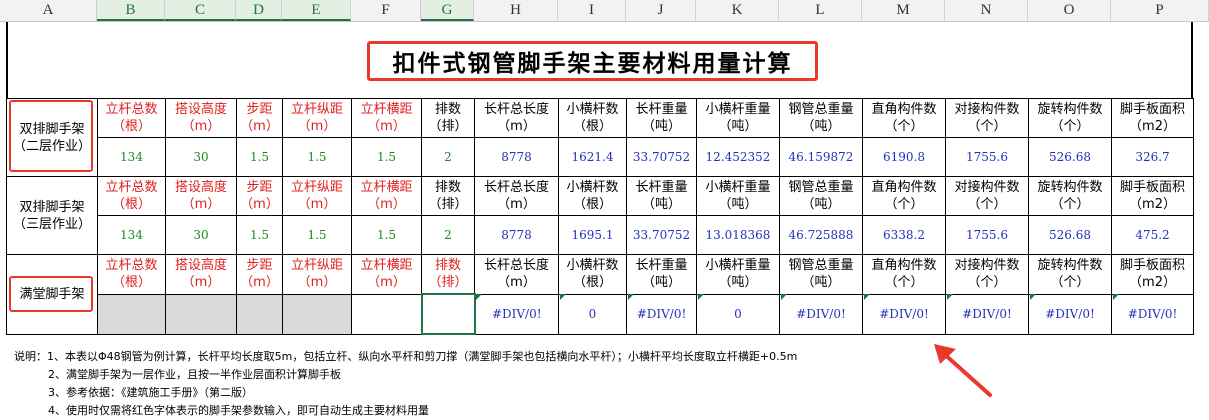  What do you see at coordinates (131, 314) in the screenshot?
I see `input-cell-pole-count` at bounding box center [131, 314].